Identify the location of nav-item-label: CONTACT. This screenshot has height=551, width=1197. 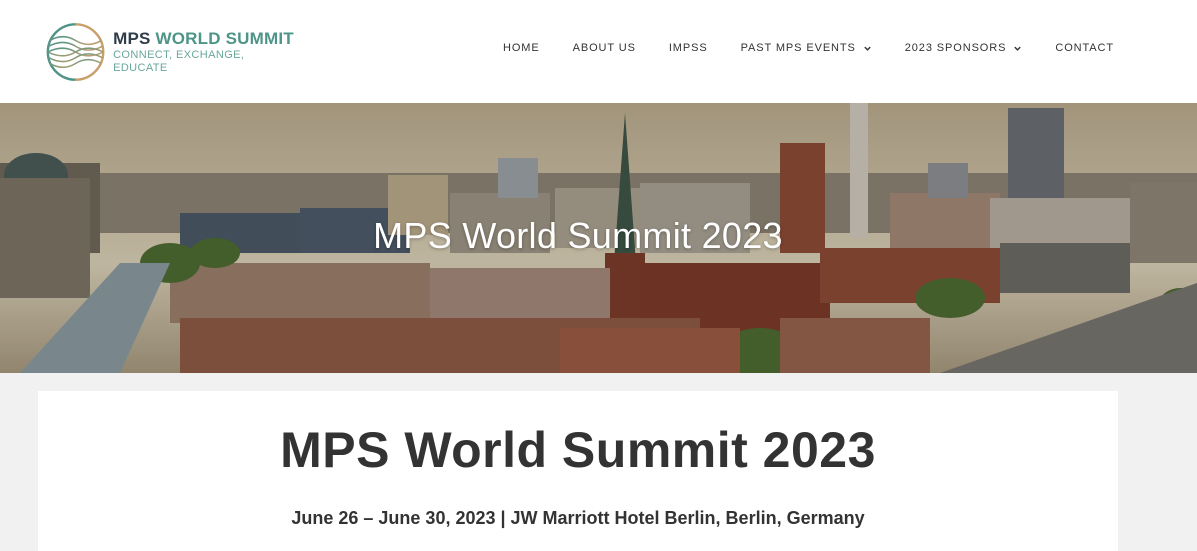
(1084, 48).